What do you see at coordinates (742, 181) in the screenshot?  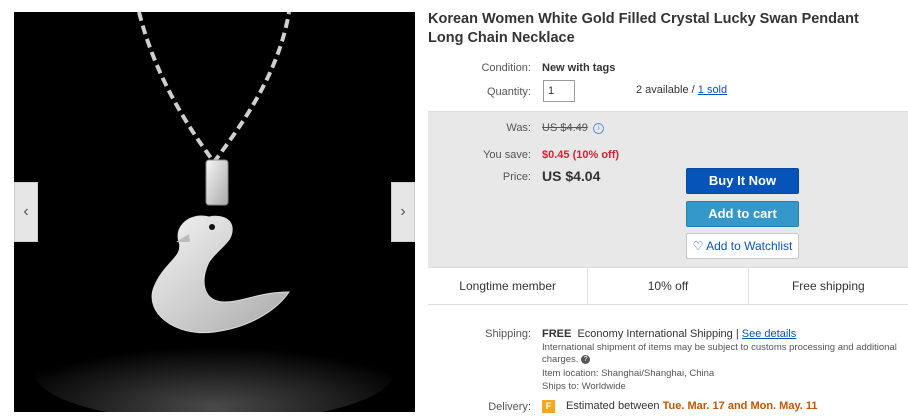 I see `buy-now-button: Buy It Now` at bounding box center [742, 181].